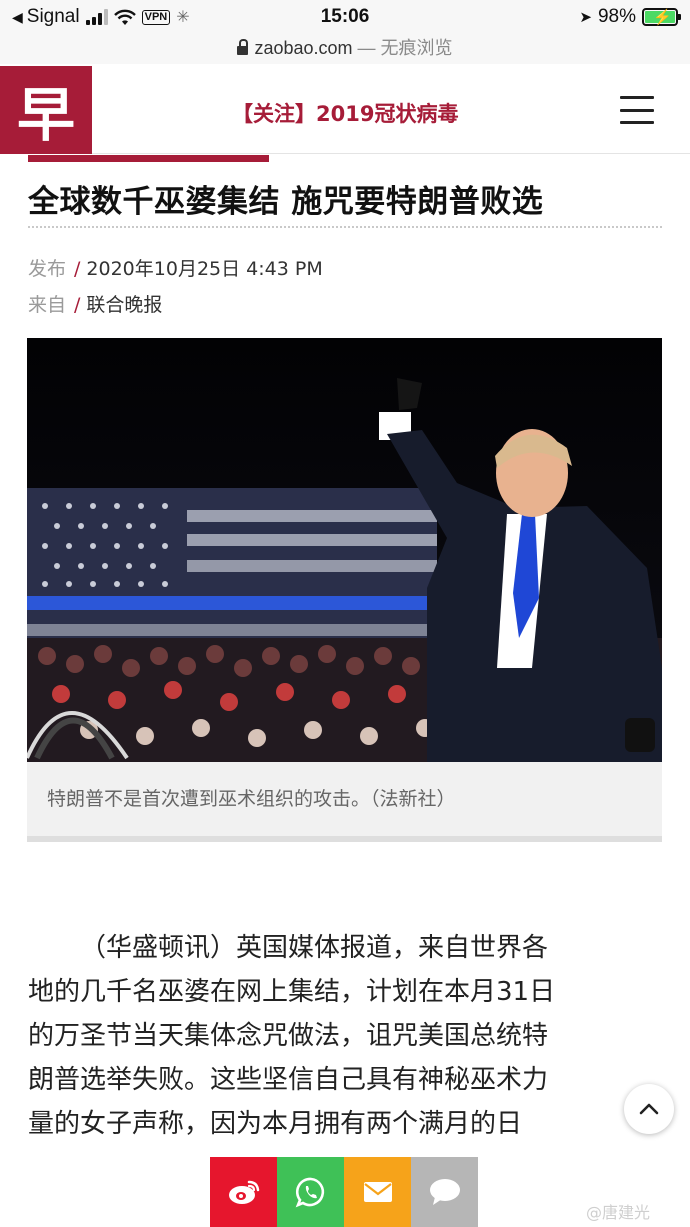 The height and width of the screenshot is (1227, 690). I want to click on share-message-button, so click(444, 1192).